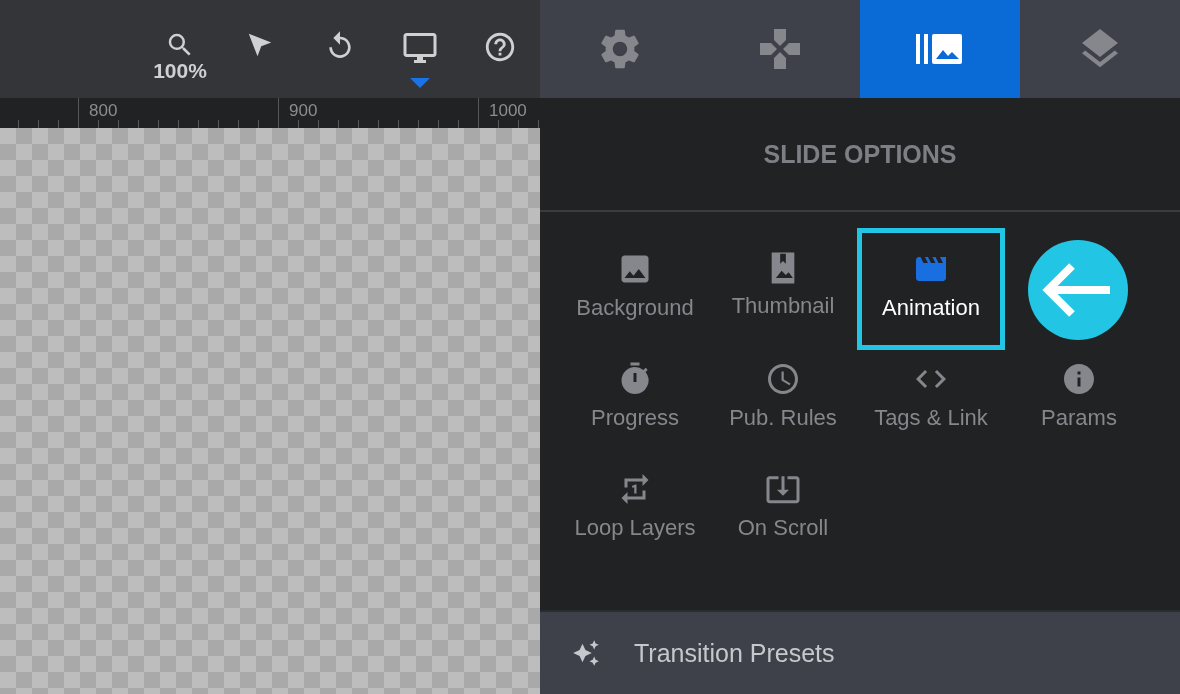 The width and height of the screenshot is (1180, 694). I want to click on help-icon, so click(500, 47).